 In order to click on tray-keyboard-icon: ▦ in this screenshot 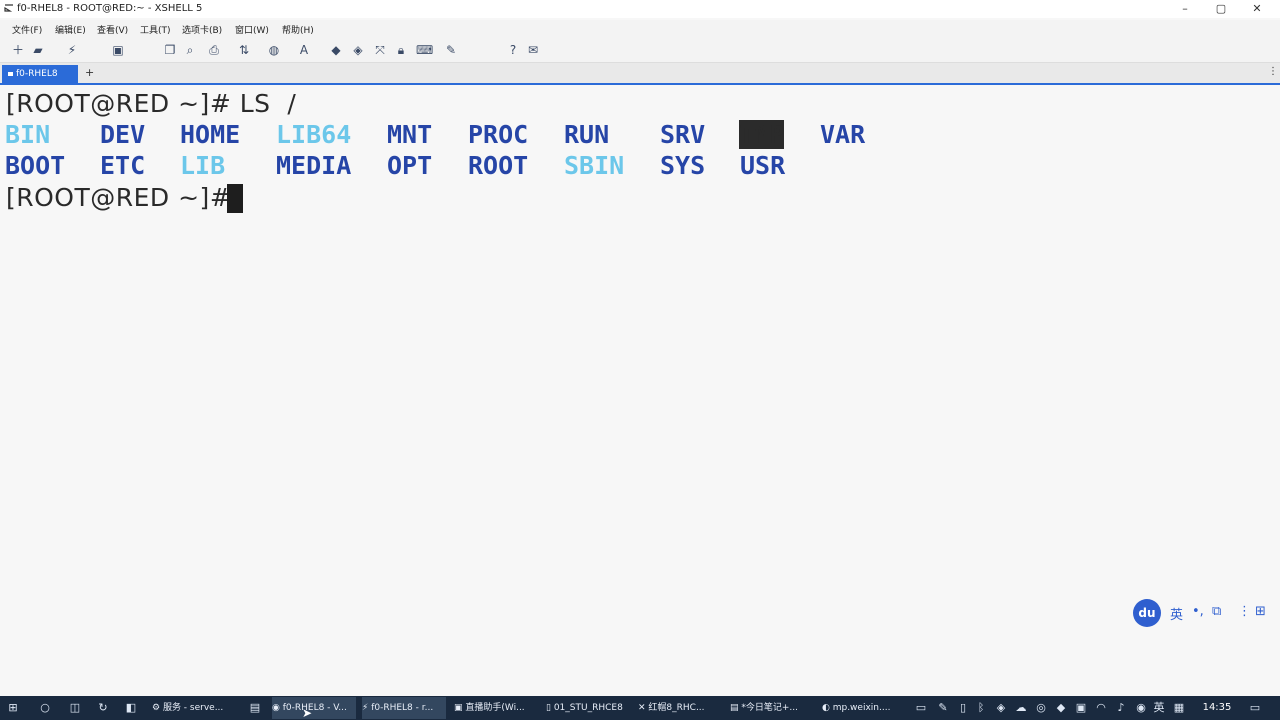, I will do `click(1179, 708)`.